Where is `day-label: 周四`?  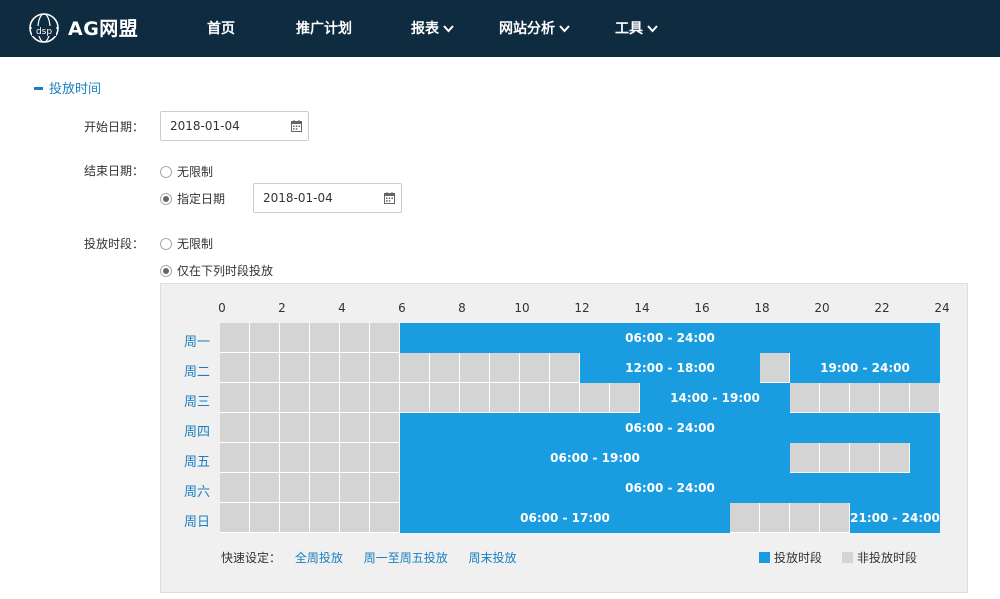
day-label: 周四 is located at coordinates (199, 430).